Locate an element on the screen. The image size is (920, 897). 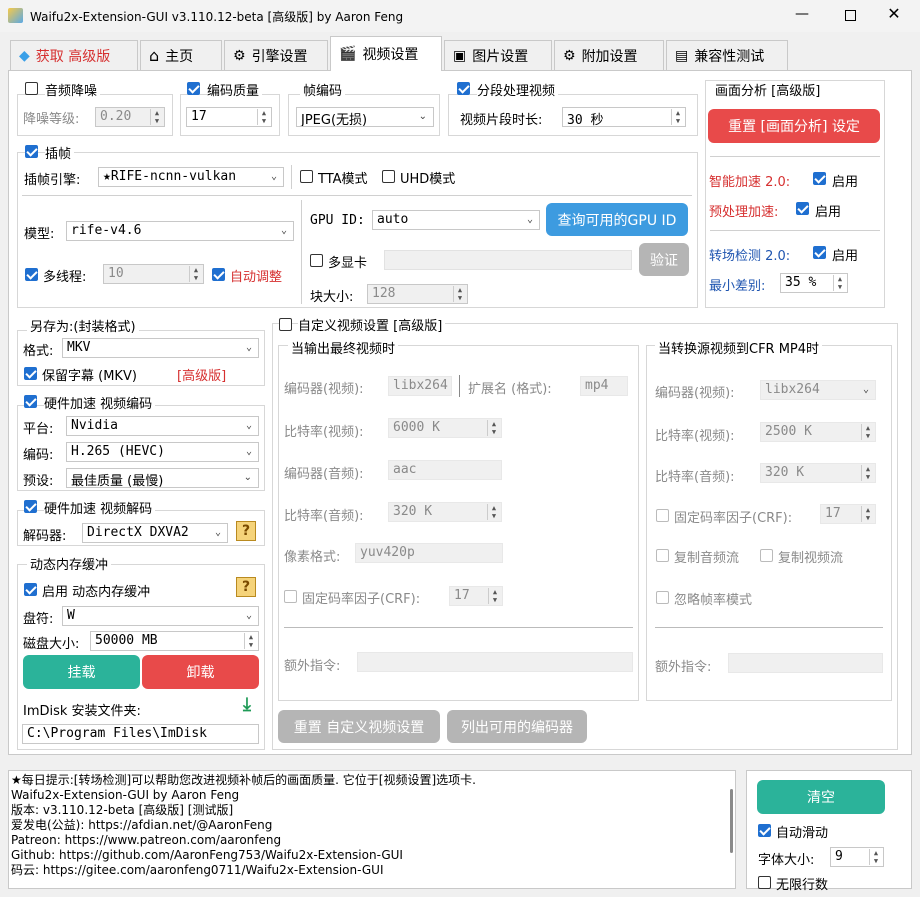
cfr-extra-command-input is located at coordinates (805, 663).